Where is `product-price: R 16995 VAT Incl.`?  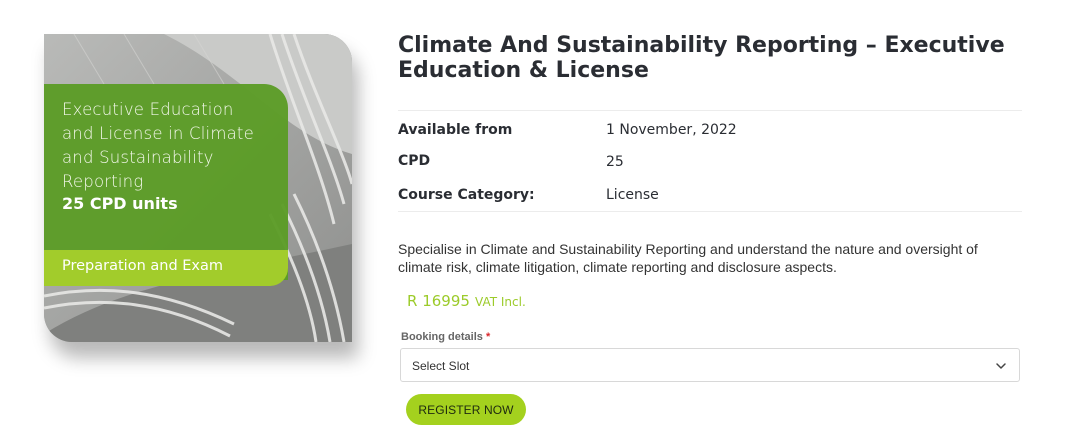 product-price: R 16995 VAT Incl. is located at coordinates (466, 300).